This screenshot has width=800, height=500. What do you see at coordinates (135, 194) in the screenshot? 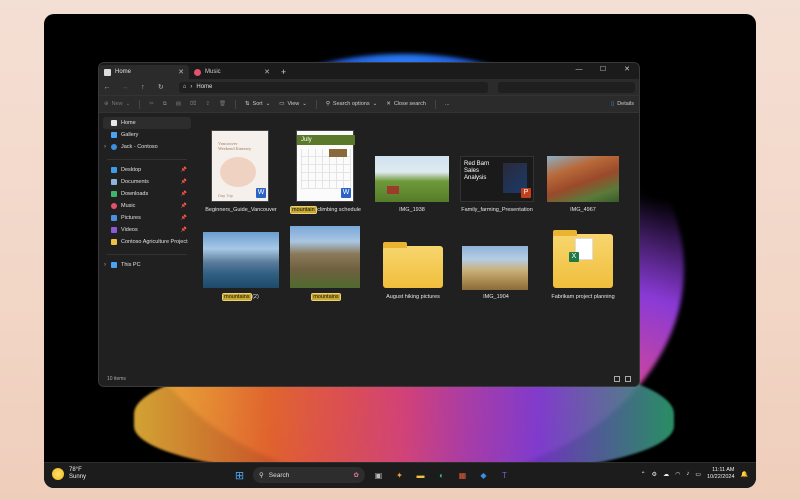
I see `sidebar-item-label: Downloads` at bounding box center [135, 194].